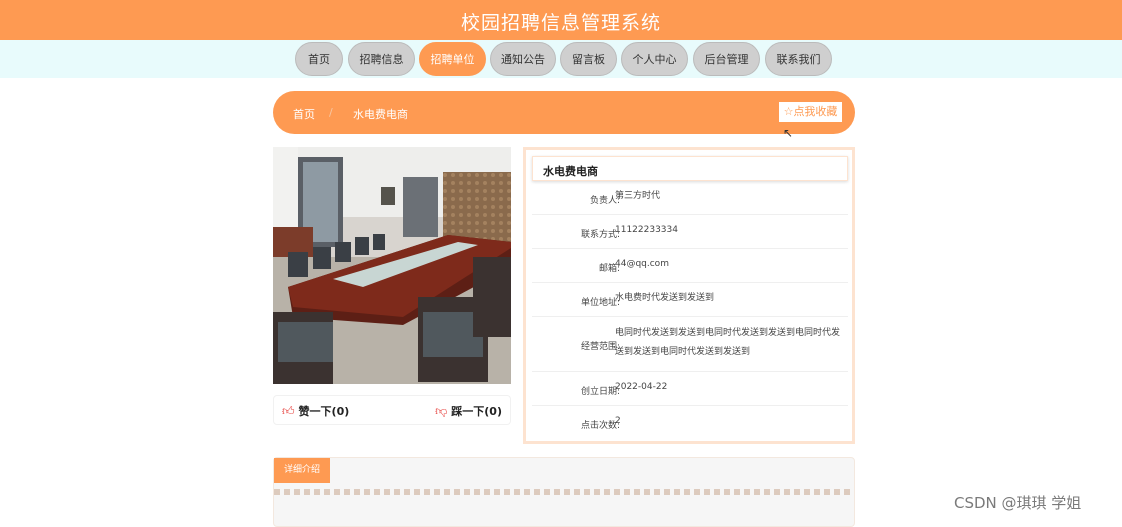  What do you see at coordinates (381, 59) in the screenshot?
I see `nav-item-jobs: 招聘信息` at bounding box center [381, 59].